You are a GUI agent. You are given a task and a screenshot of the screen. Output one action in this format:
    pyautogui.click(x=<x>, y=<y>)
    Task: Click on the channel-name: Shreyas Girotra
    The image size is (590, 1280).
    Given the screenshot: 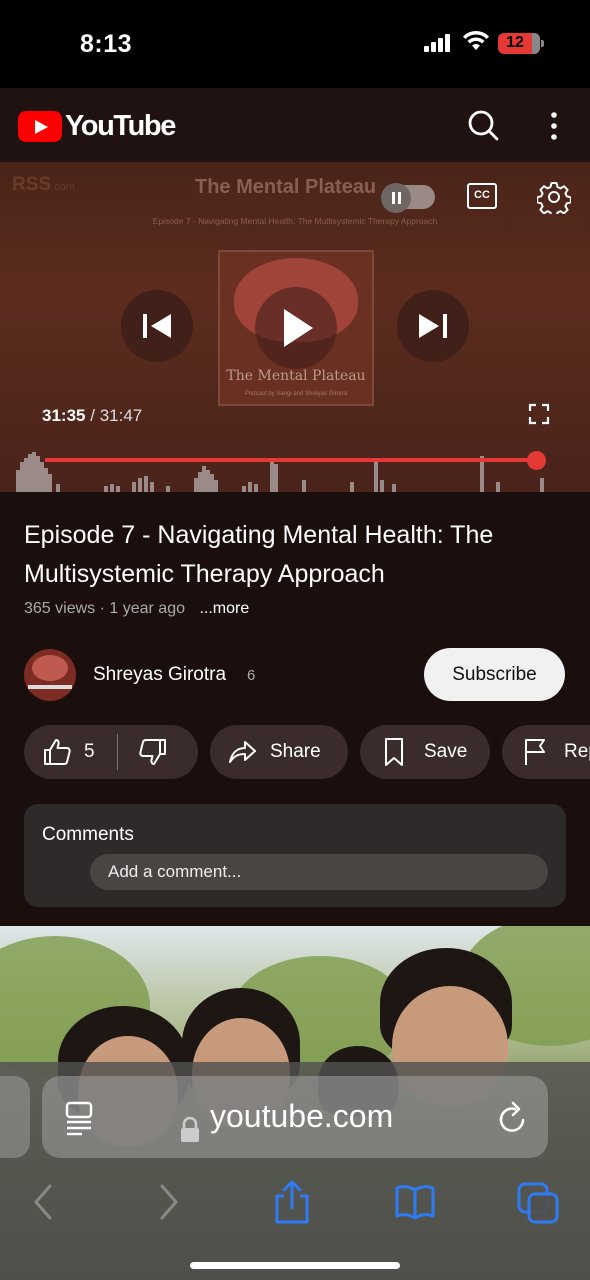 What is the action you would take?
    pyautogui.click(x=159, y=675)
    